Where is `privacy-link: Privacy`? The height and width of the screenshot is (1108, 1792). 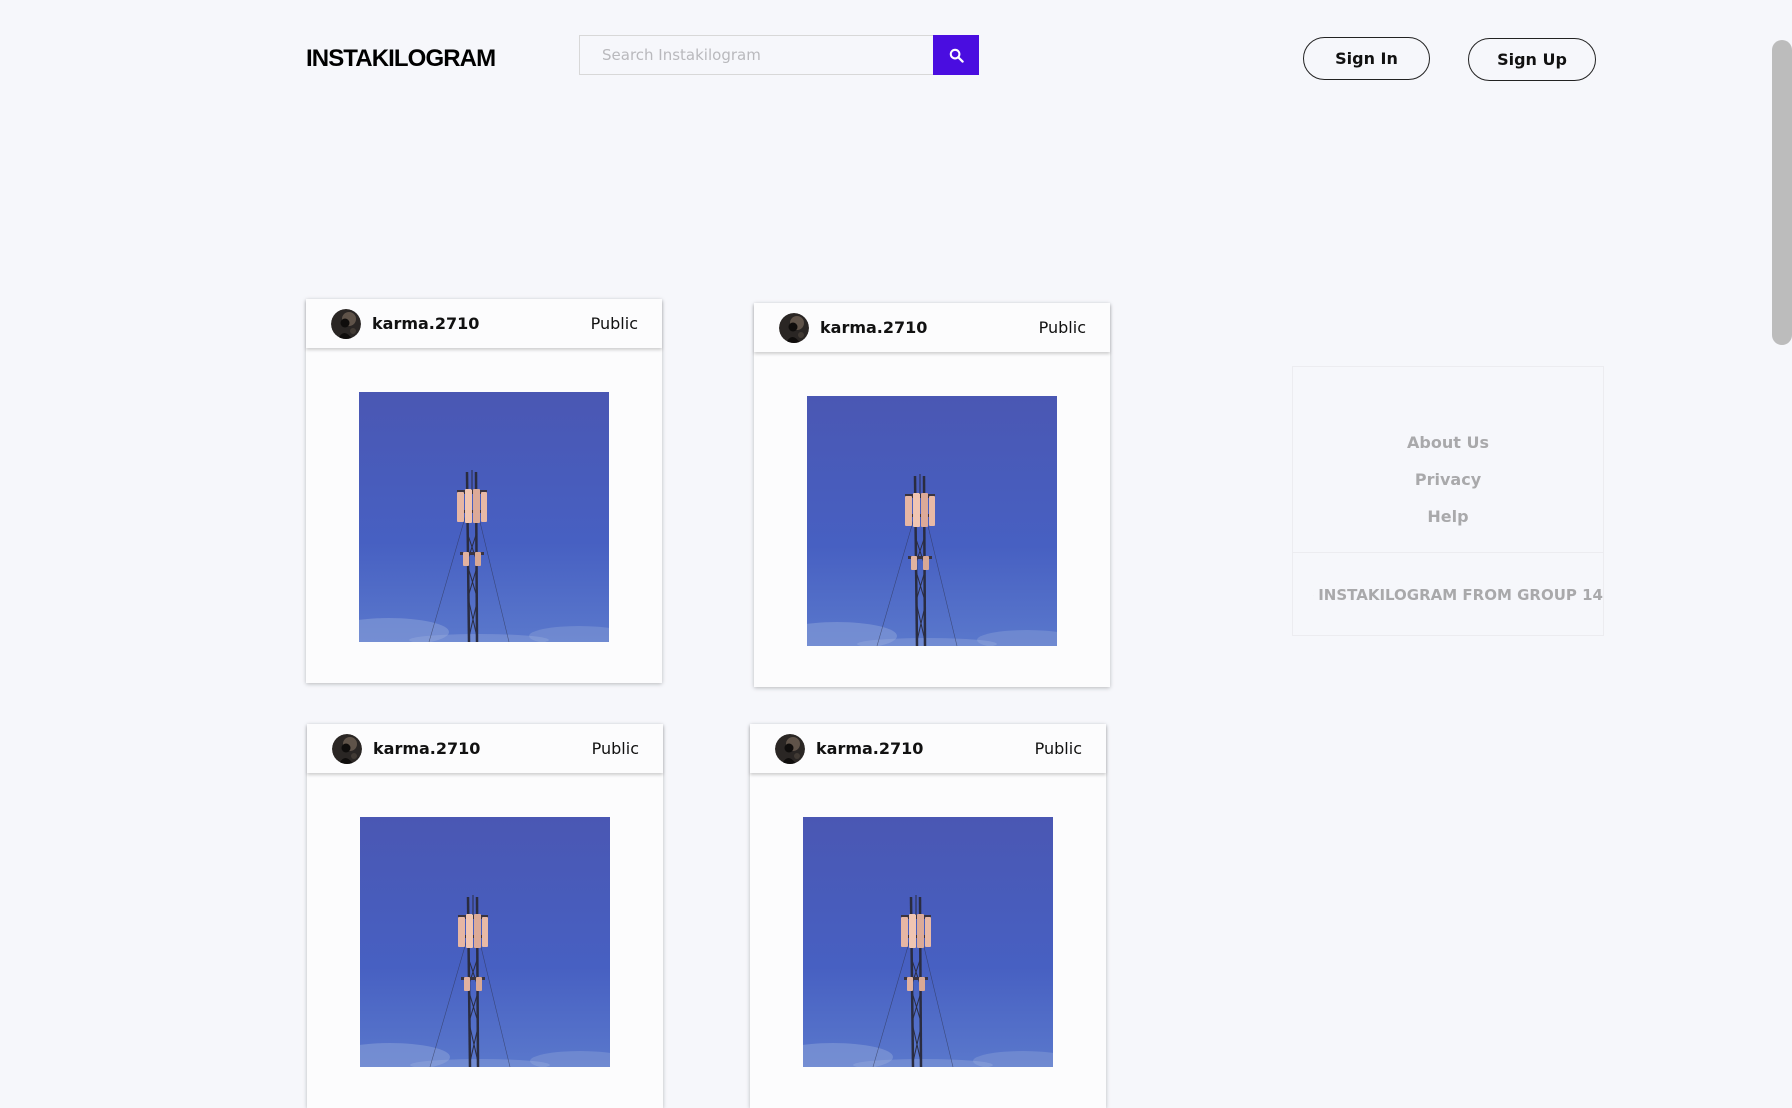
privacy-link: Privacy is located at coordinates (1448, 479).